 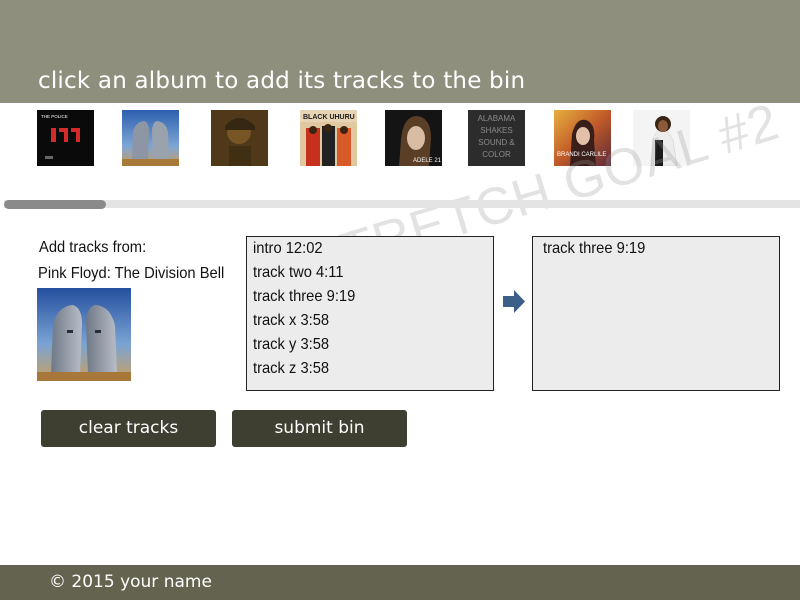 I want to click on svg-text: COLOR, so click(x=496, y=154).